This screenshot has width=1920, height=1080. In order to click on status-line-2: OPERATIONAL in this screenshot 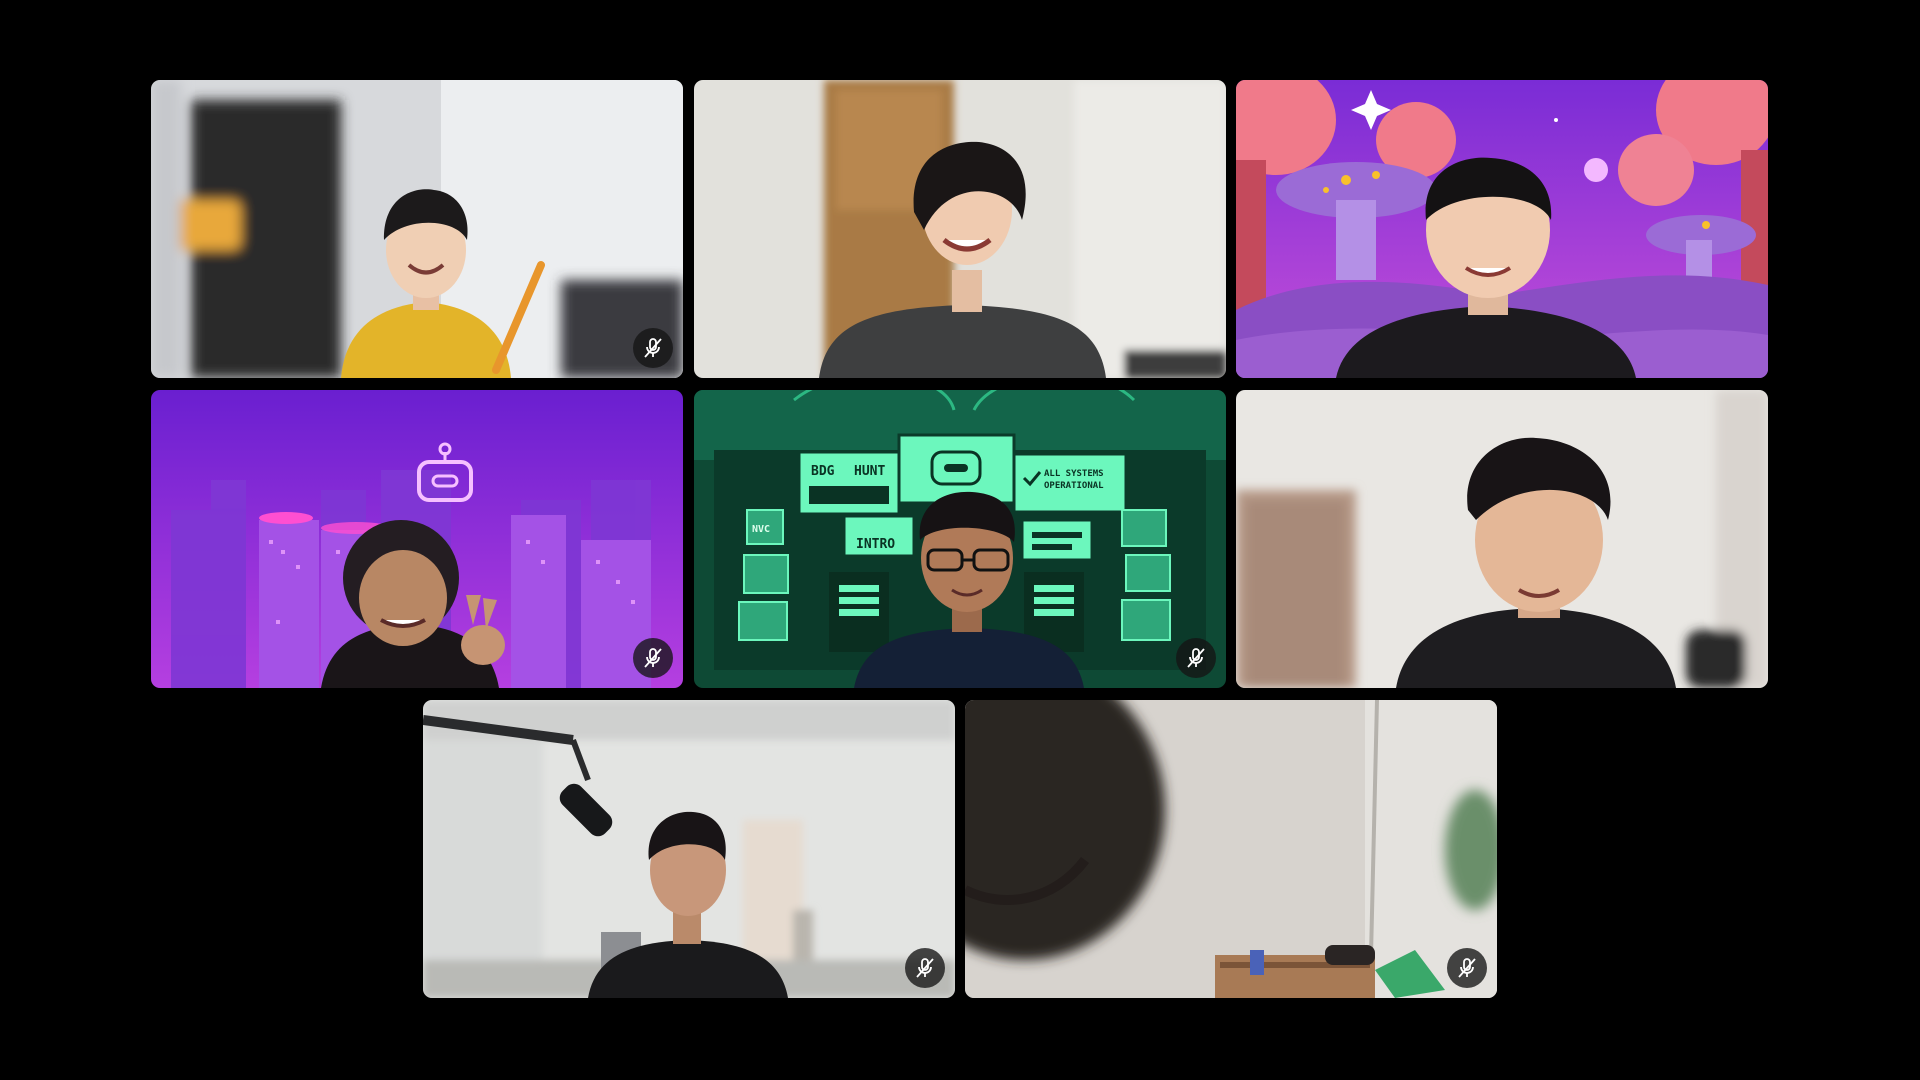, I will do `click(1074, 486)`.